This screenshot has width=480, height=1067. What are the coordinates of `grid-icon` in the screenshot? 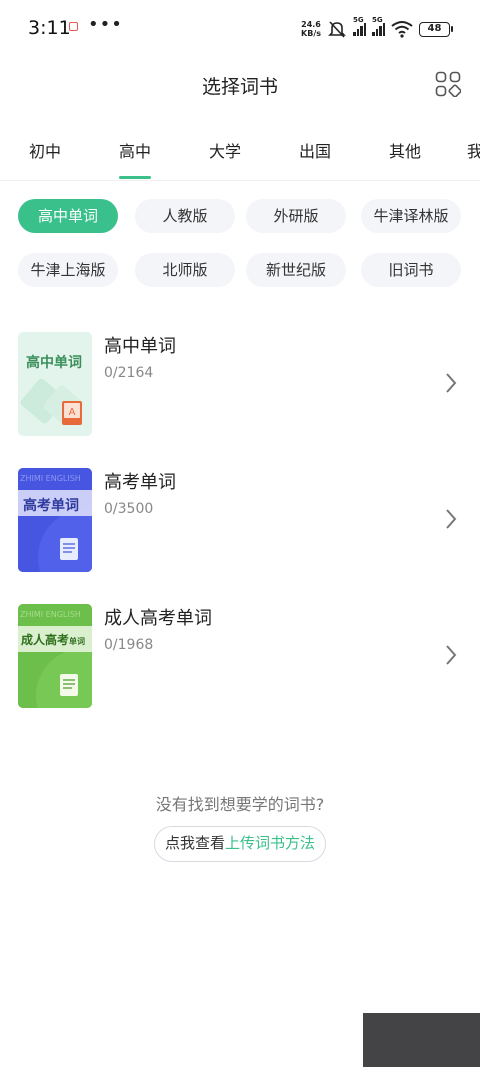 It's located at (448, 84).